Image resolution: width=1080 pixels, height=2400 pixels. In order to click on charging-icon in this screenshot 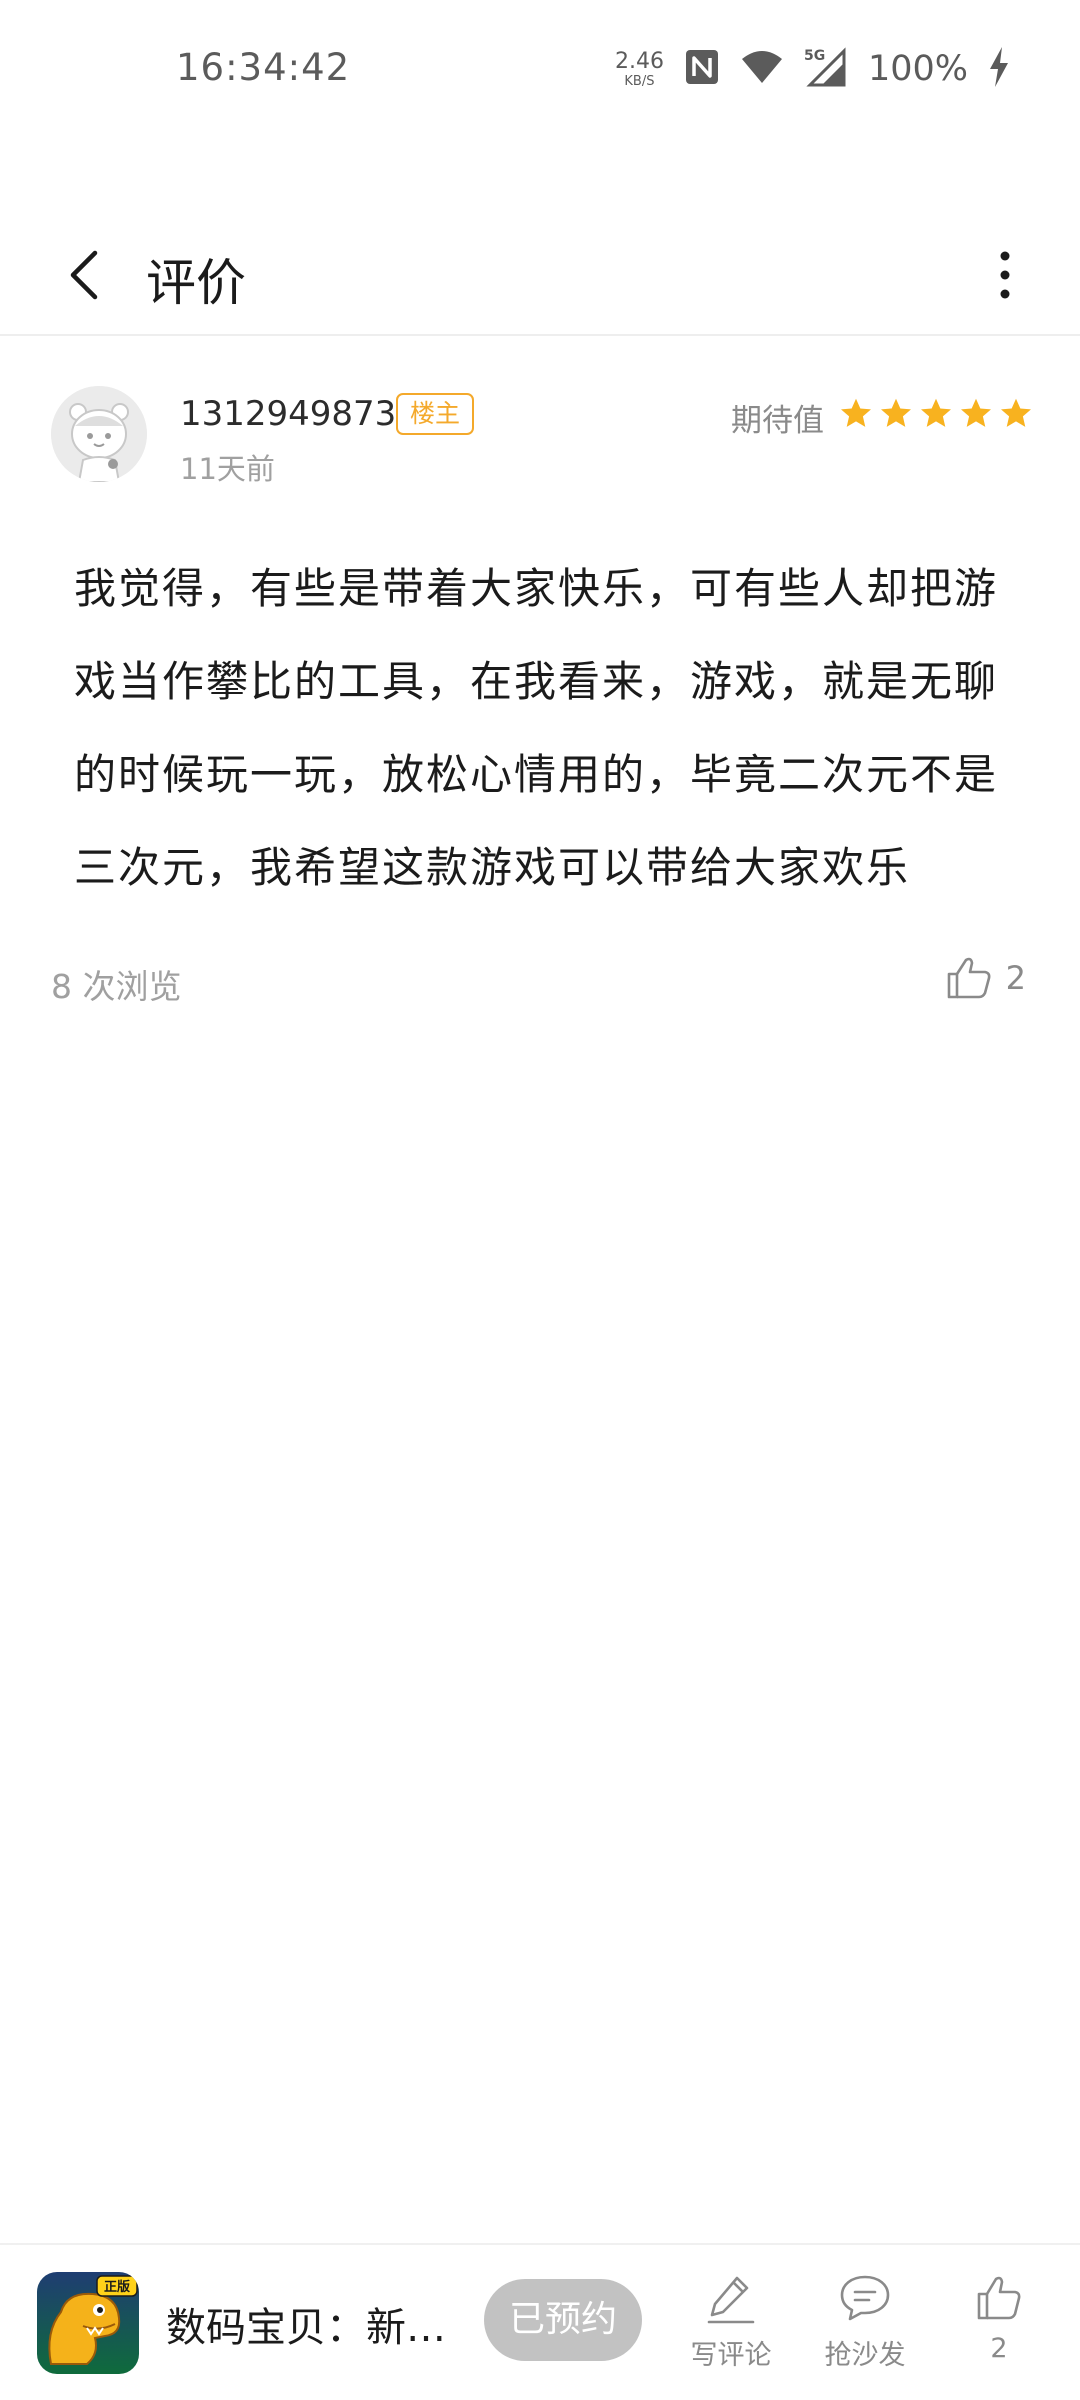, I will do `click(999, 69)`.